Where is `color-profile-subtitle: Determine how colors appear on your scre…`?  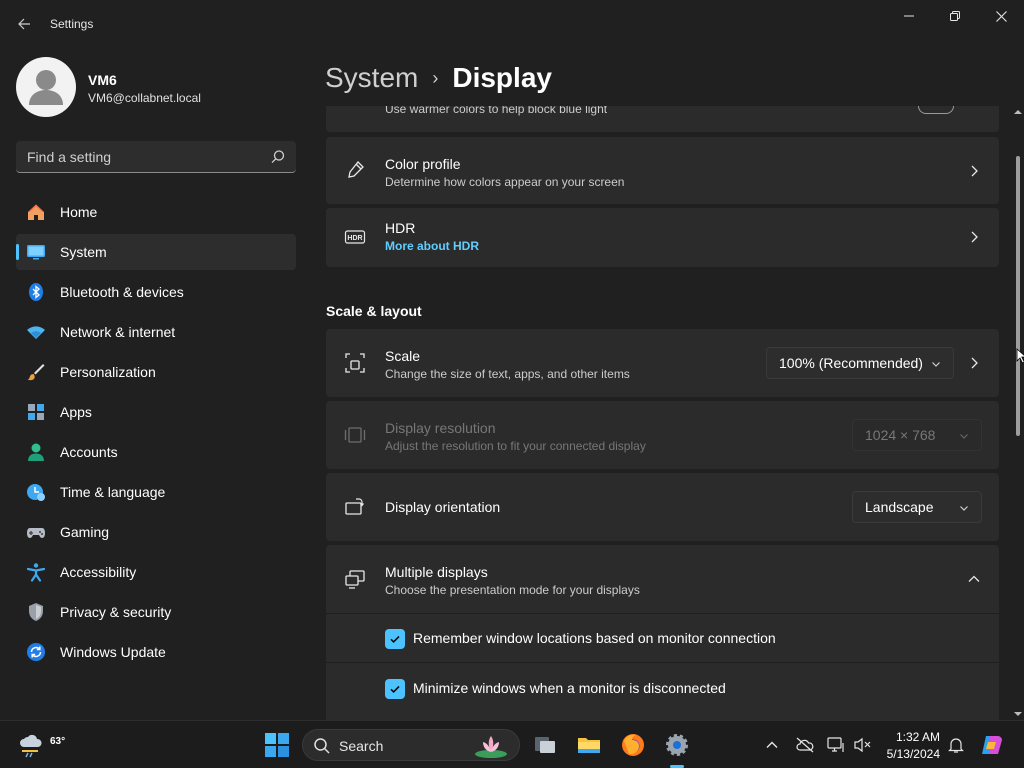
color-profile-subtitle: Determine how colors appear on your scre… is located at coordinates (505, 182).